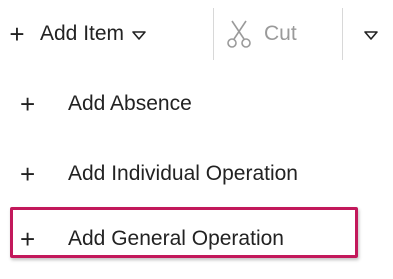  What do you see at coordinates (176, 238) in the screenshot?
I see `menu-item-label: Add General Operation` at bounding box center [176, 238].